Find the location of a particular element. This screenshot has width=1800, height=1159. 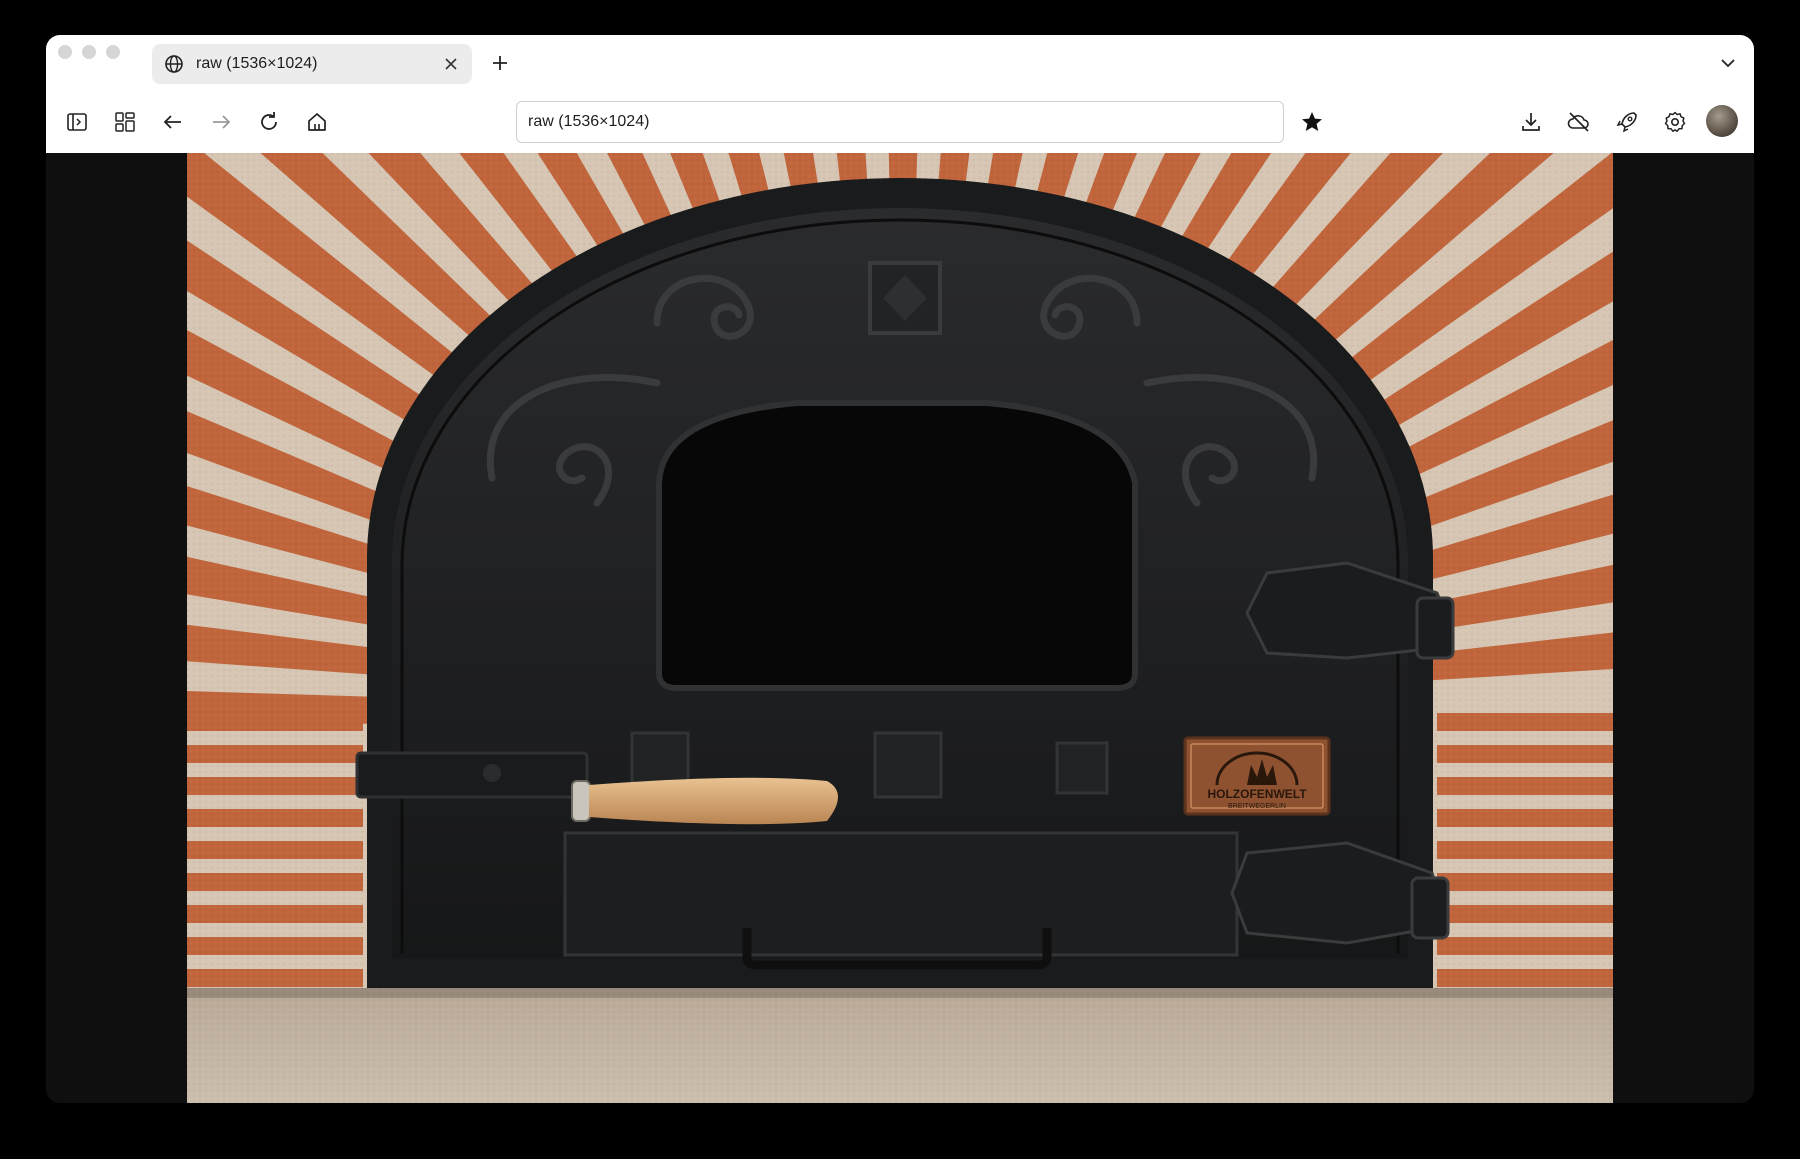

minimize-window-button is located at coordinates (89, 52).